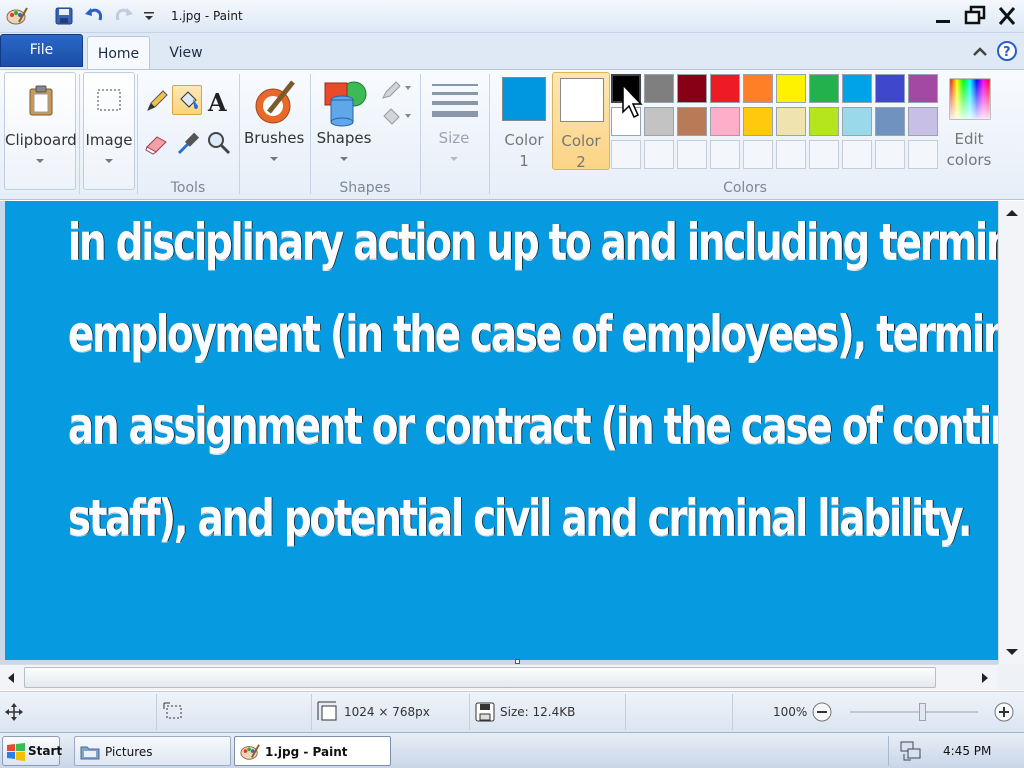  I want to click on scroll-down-icon, so click(1012, 652).